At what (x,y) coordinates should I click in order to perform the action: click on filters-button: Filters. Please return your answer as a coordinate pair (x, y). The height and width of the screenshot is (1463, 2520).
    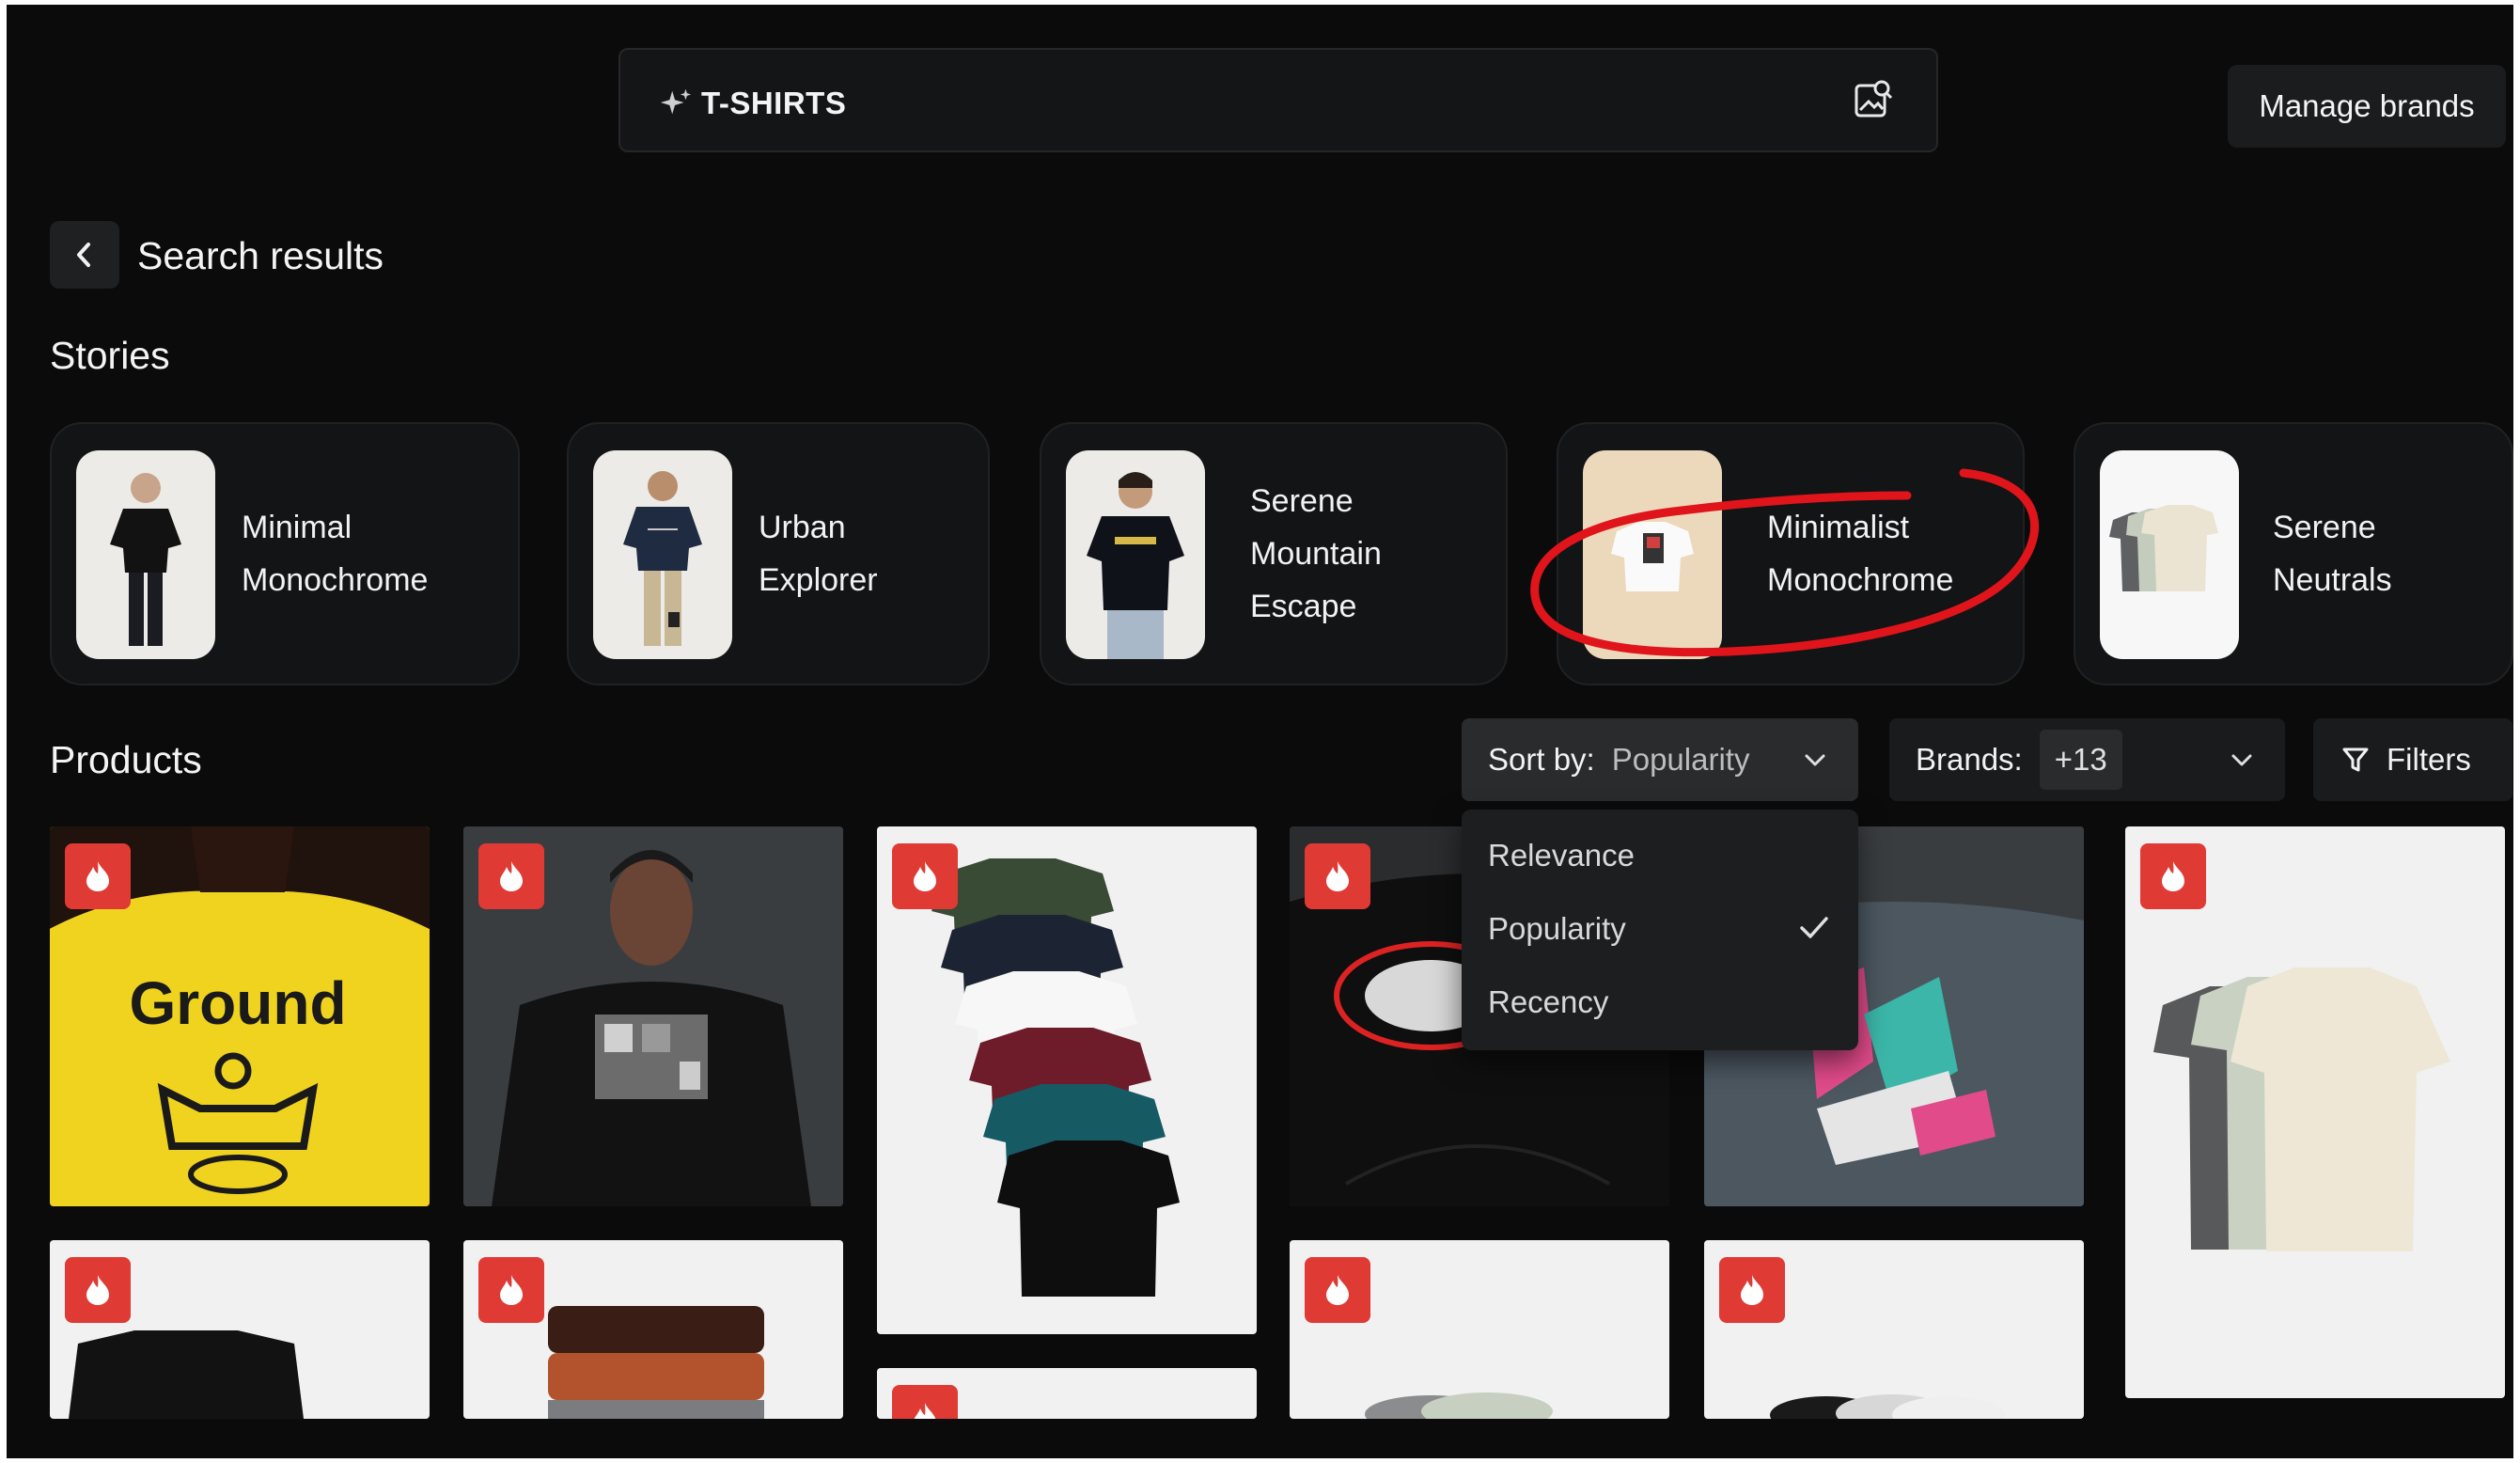
    Looking at the image, I should click on (2412, 759).